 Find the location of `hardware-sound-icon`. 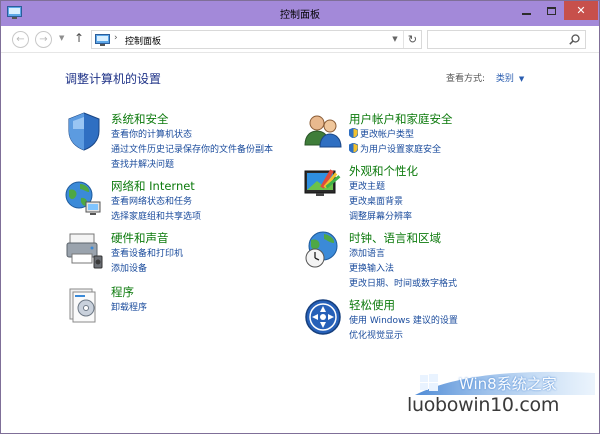

hardware-sound-icon is located at coordinates (84, 250).